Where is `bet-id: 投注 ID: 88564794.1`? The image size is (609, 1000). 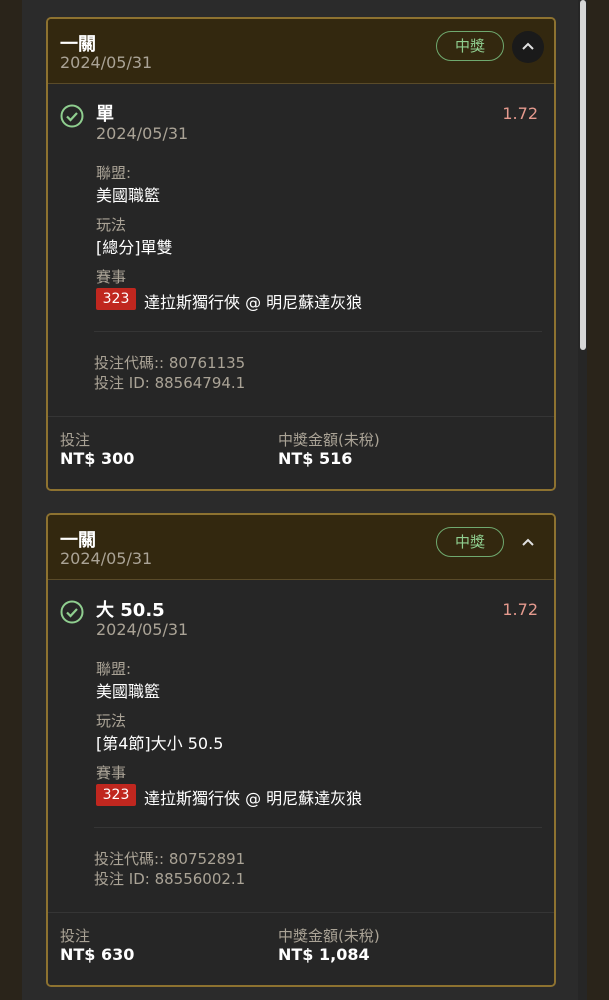
bet-id: 投注 ID: 88564794.1 is located at coordinates (170, 383).